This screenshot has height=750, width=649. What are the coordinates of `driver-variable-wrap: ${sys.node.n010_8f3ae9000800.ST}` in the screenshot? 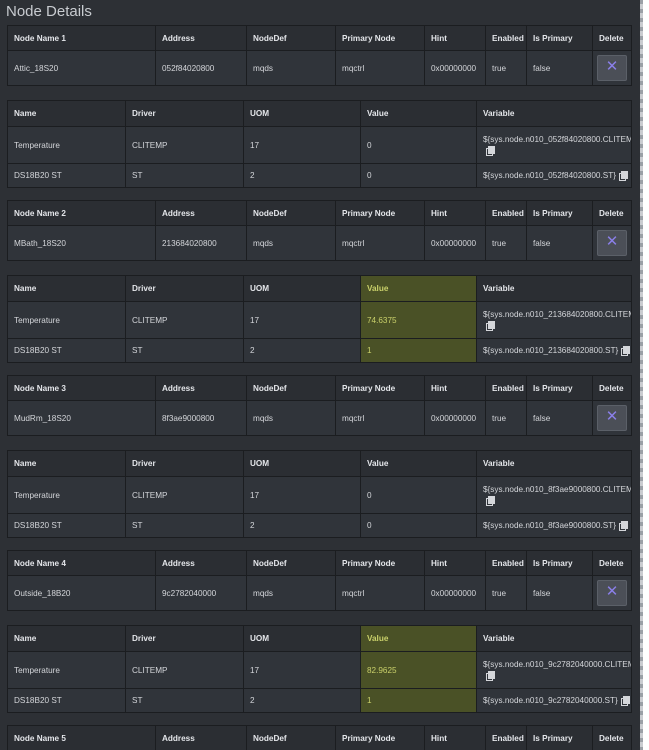 It's located at (557, 525).